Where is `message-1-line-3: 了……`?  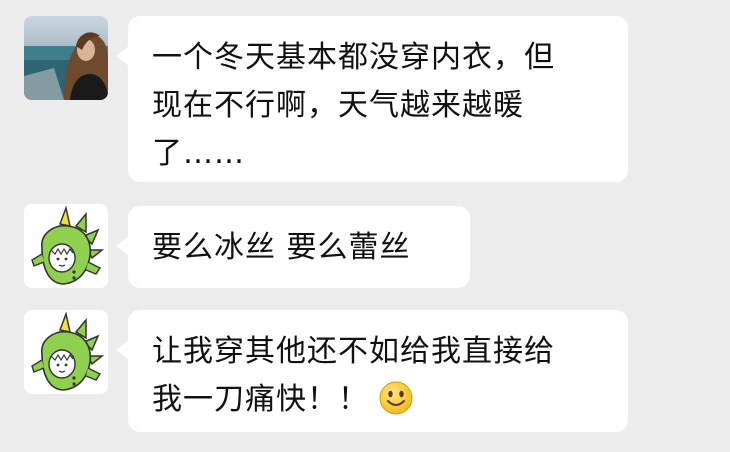
message-1-line-3: 了…… is located at coordinates (198, 153).